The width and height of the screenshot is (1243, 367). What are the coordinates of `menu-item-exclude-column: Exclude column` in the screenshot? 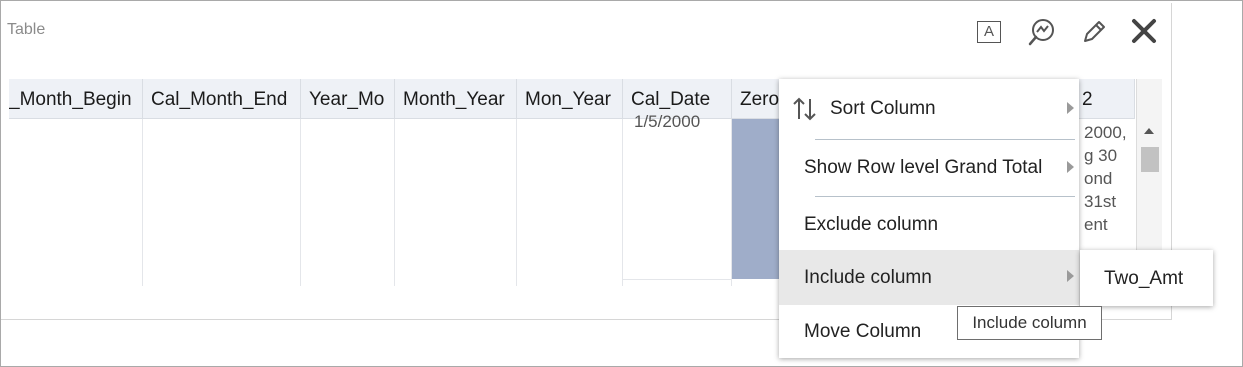 It's located at (929, 223).